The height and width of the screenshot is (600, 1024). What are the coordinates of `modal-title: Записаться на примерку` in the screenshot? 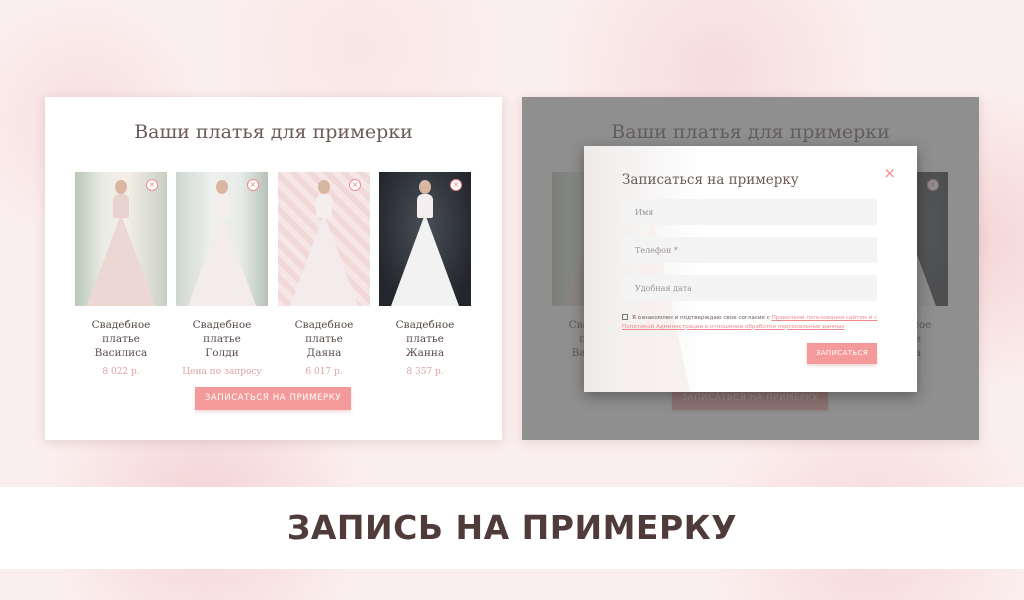 It's located at (710, 180).